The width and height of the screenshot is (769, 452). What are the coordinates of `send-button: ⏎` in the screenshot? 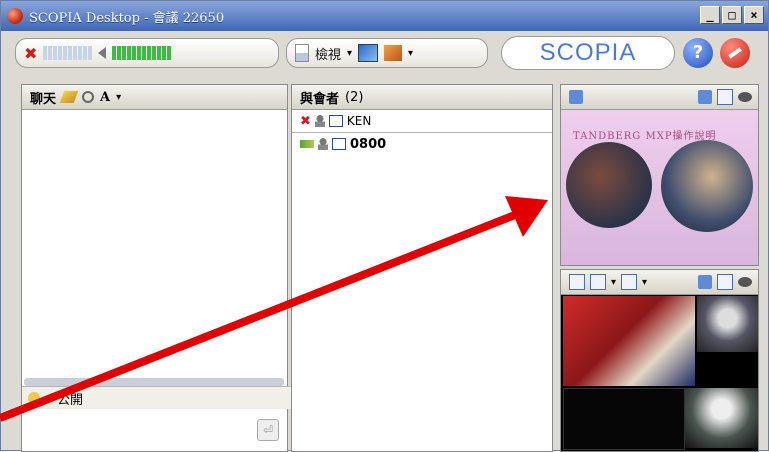 It's located at (268, 430).